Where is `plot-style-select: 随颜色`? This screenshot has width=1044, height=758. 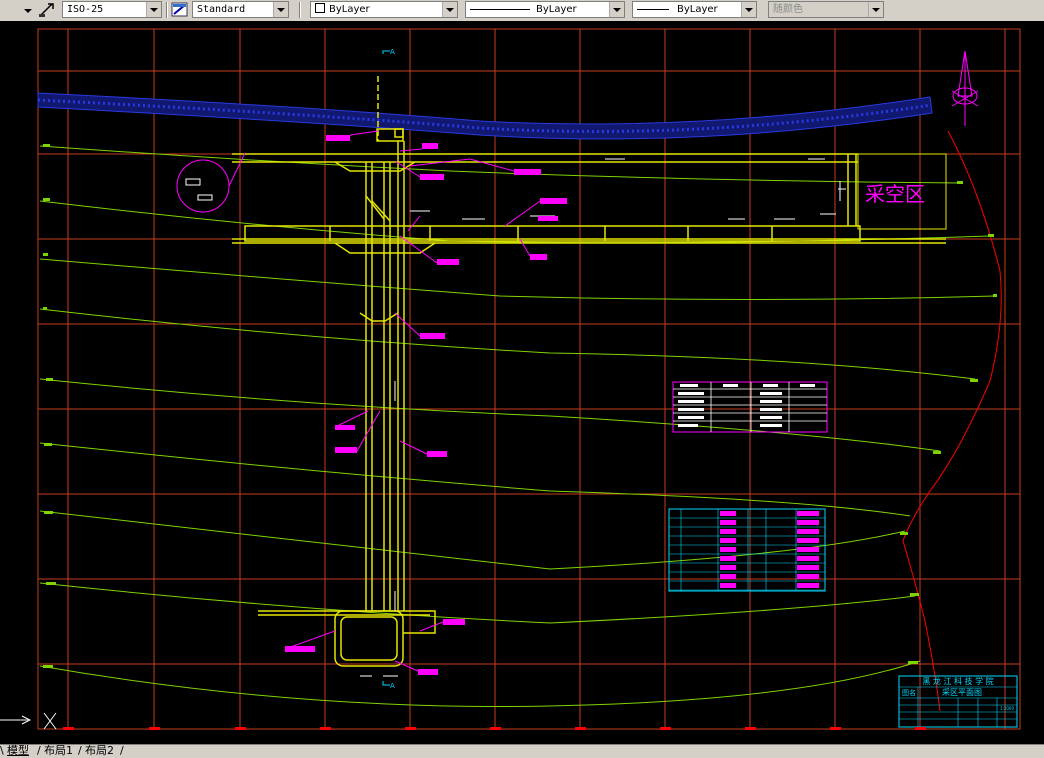
plot-style-select: 随颜色 is located at coordinates (826, 9).